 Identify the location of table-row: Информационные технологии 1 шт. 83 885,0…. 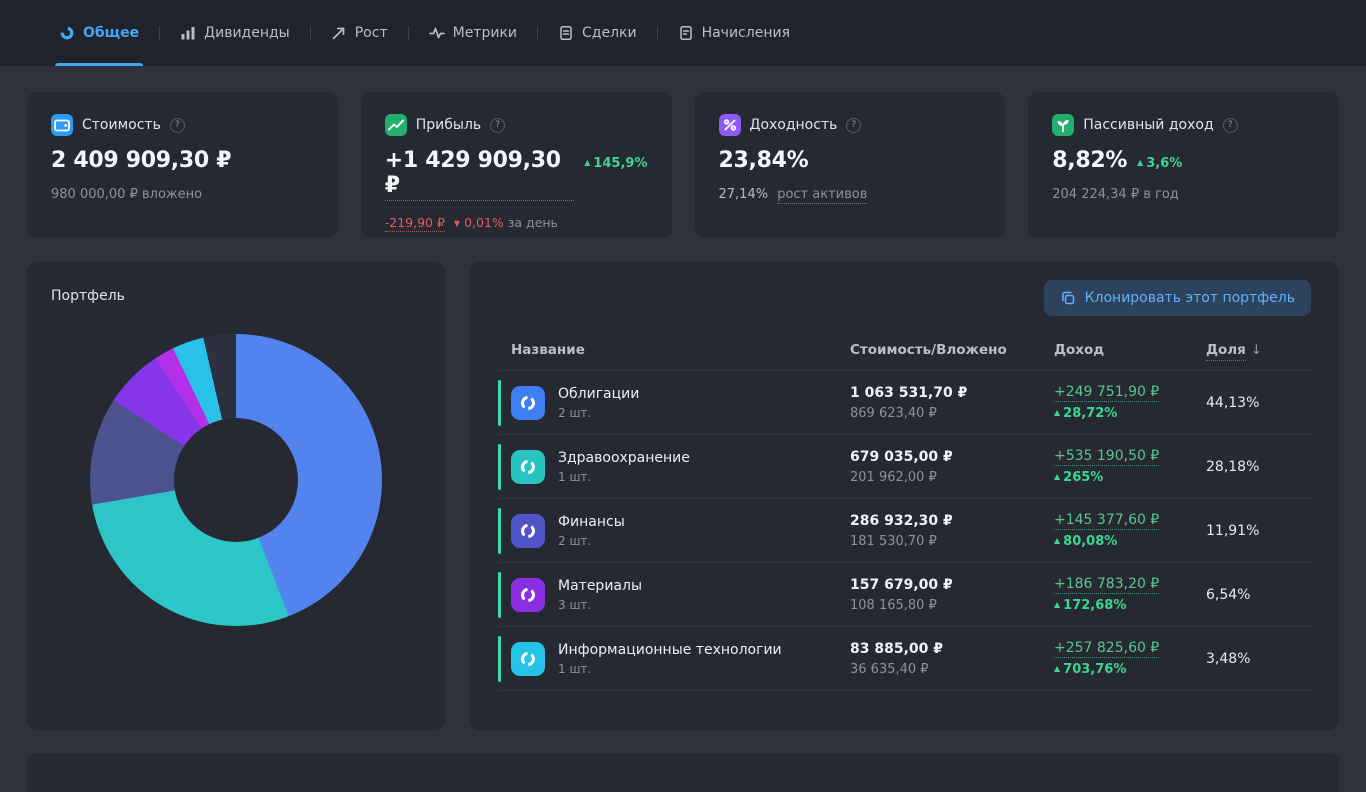
(904, 659).